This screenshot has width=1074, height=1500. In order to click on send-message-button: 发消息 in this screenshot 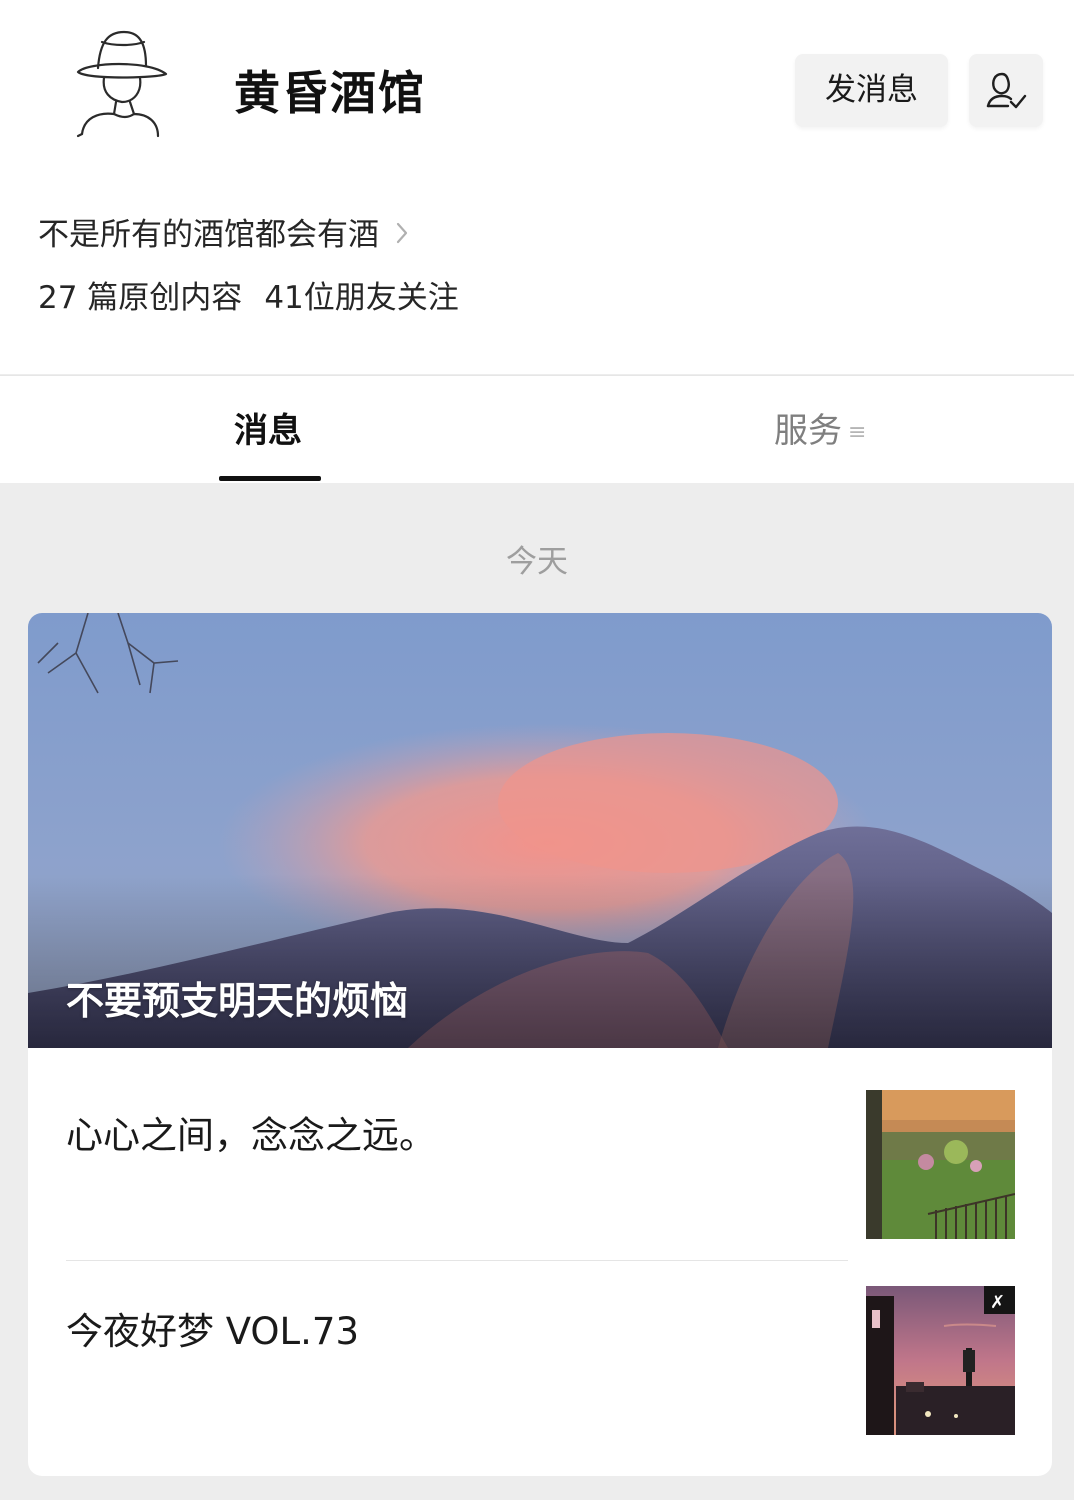, I will do `click(871, 90)`.